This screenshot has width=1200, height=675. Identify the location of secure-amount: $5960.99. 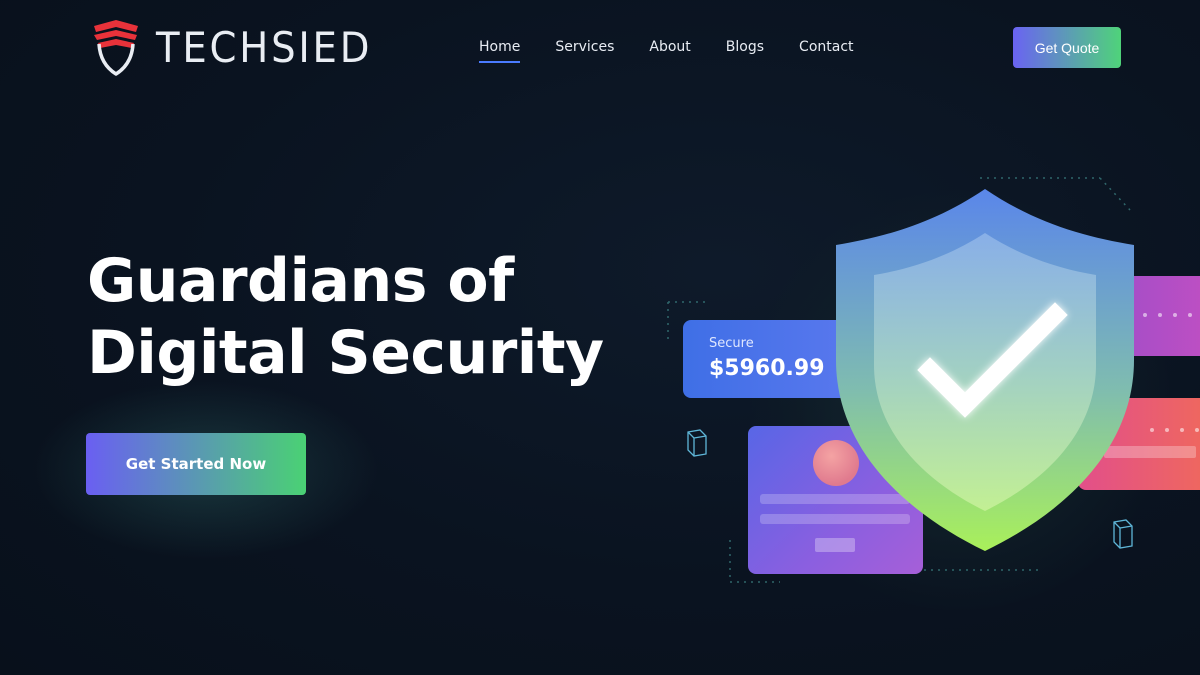
(767, 368).